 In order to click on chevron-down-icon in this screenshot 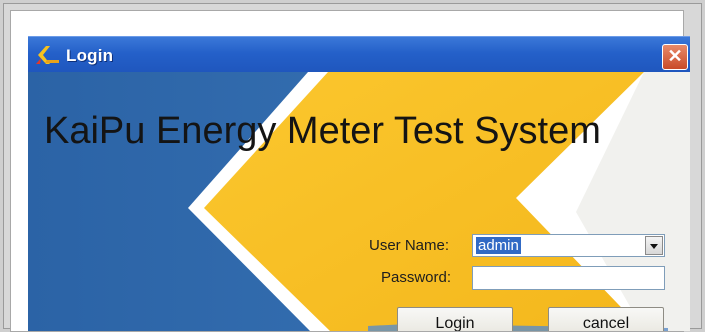, I will do `click(654, 245)`.